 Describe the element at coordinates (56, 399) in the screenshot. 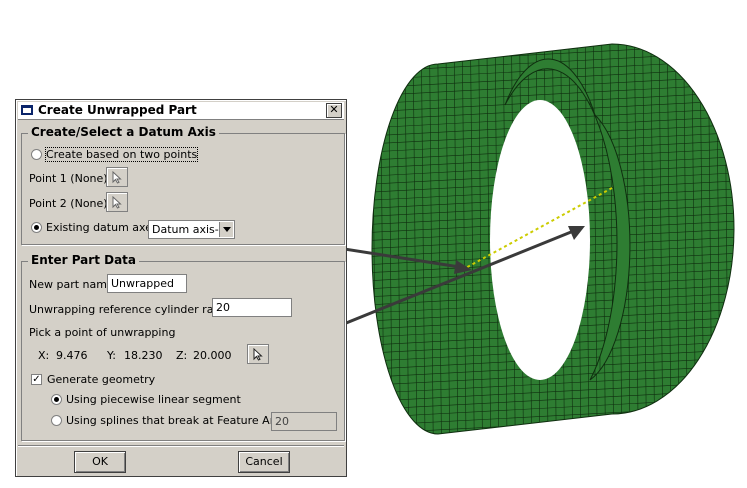

I see `radio-piecewise-linear` at that location.